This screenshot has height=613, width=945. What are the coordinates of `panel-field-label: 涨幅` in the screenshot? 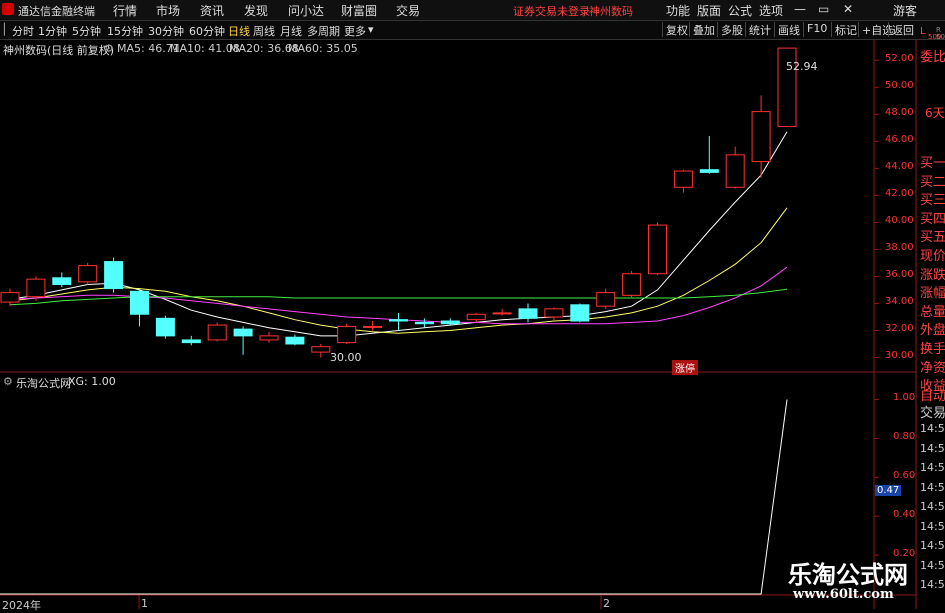 It's located at (932, 294).